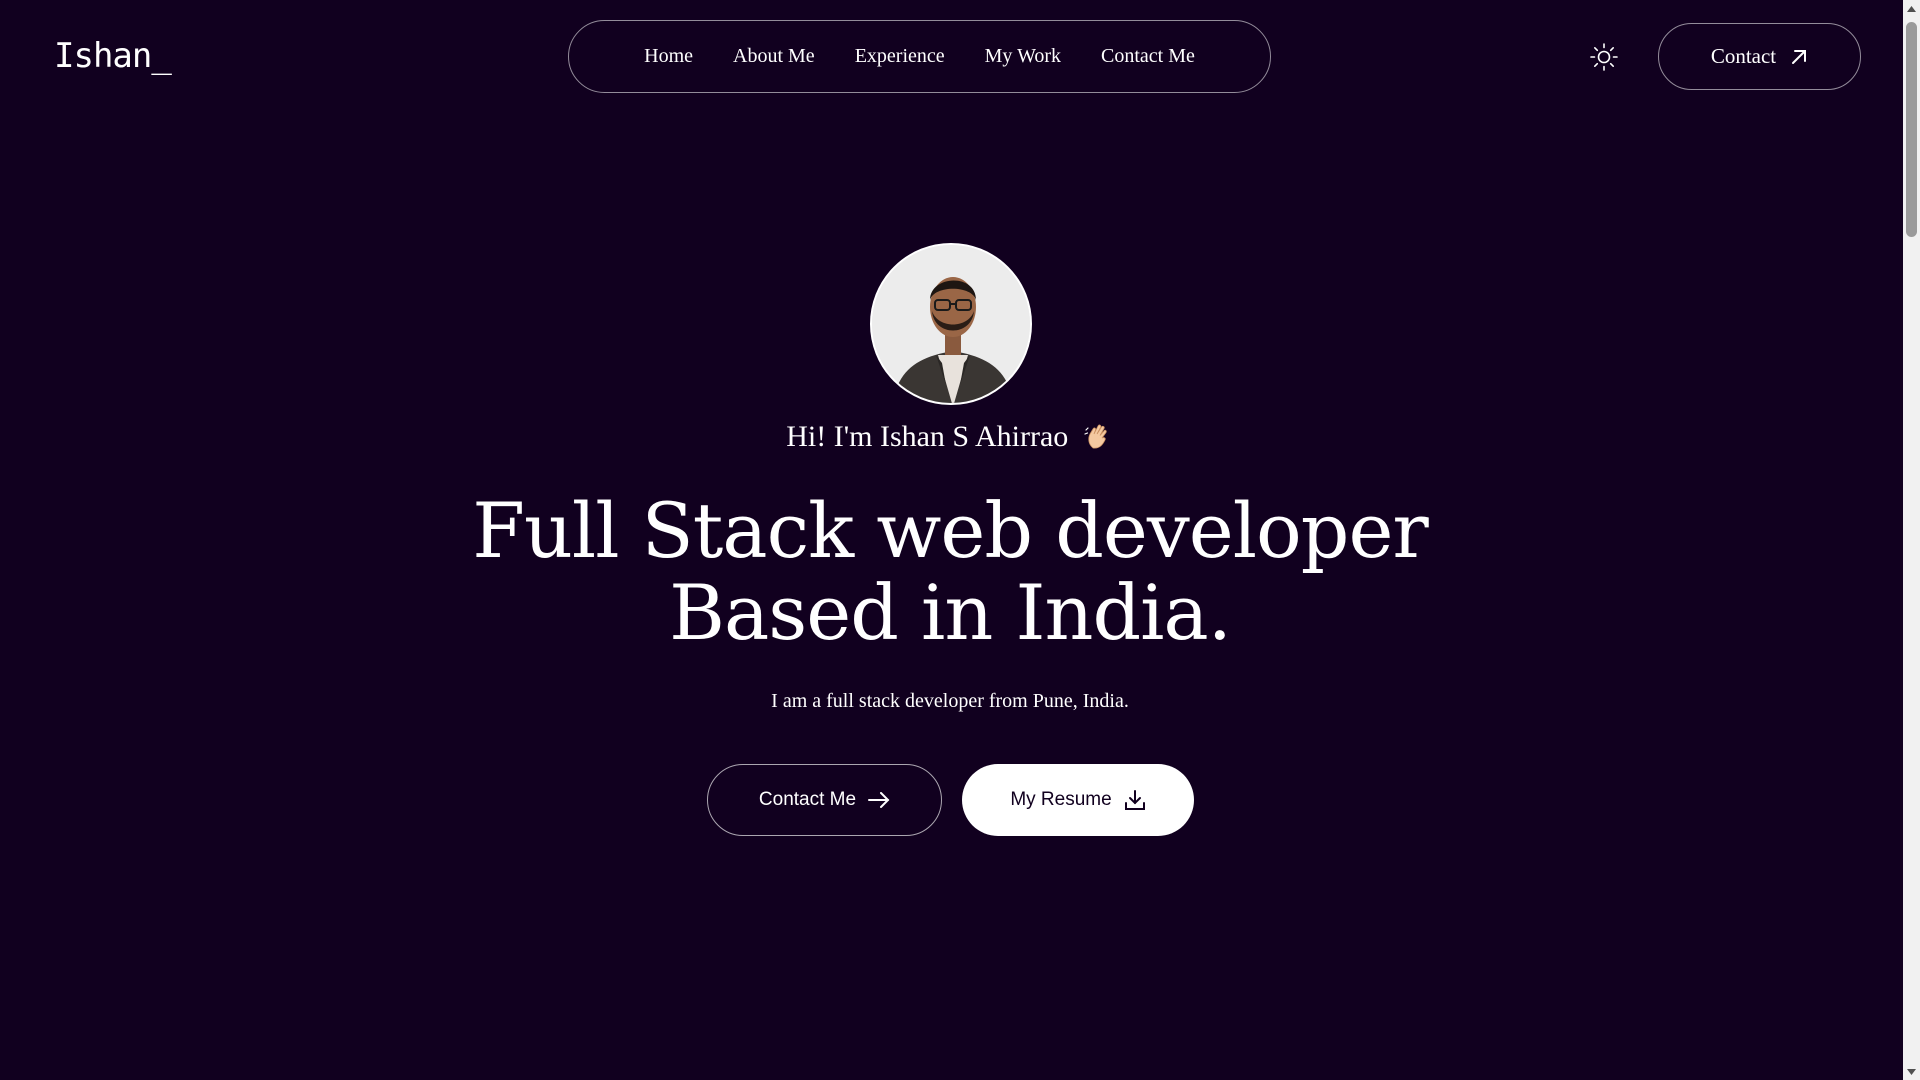  What do you see at coordinates (1099, 441) in the screenshot?
I see `waving-hand-icon` at bounding box center [1099, 441].